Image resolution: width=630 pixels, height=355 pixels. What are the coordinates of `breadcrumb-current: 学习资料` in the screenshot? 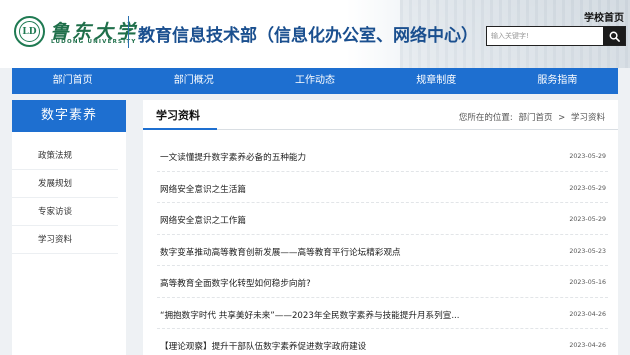 It's located at (587, 118).